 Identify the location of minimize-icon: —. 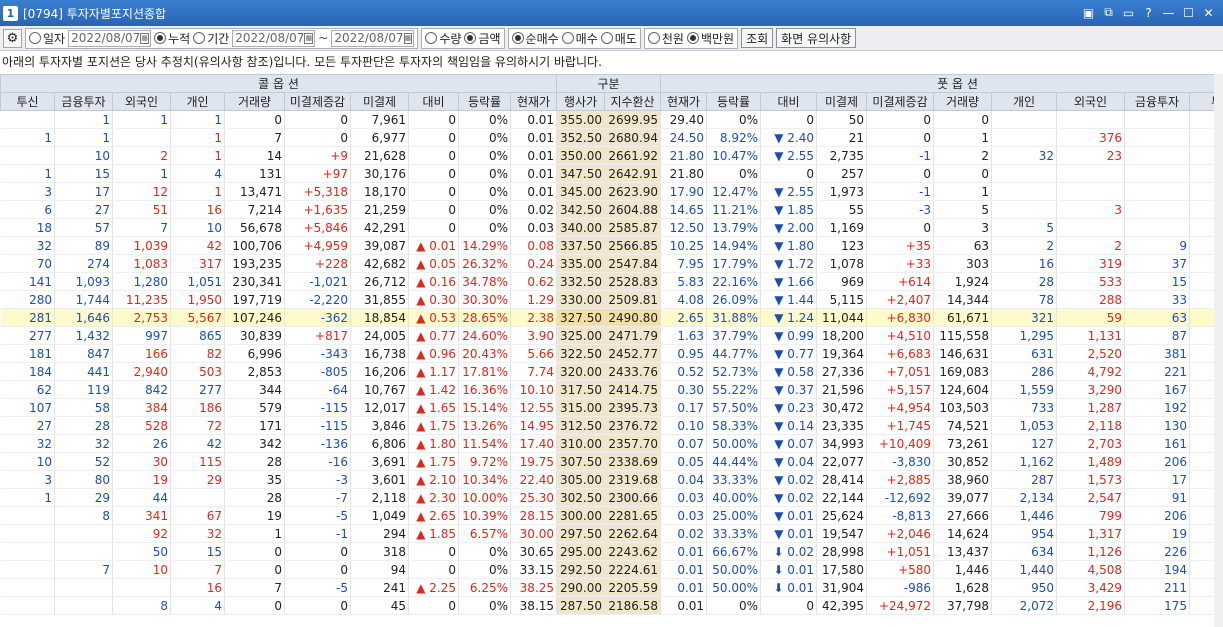
(1168, 12).